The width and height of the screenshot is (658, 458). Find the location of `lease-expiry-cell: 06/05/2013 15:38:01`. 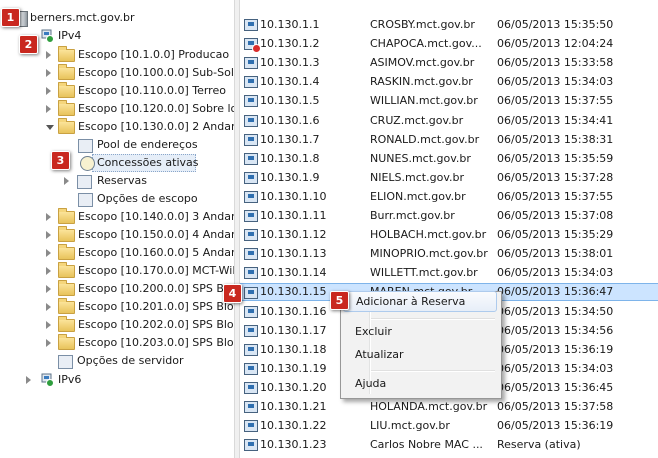

lease-expiry-cell: 06/05/2013 15:38:01 is located at coordinates (555, 254).